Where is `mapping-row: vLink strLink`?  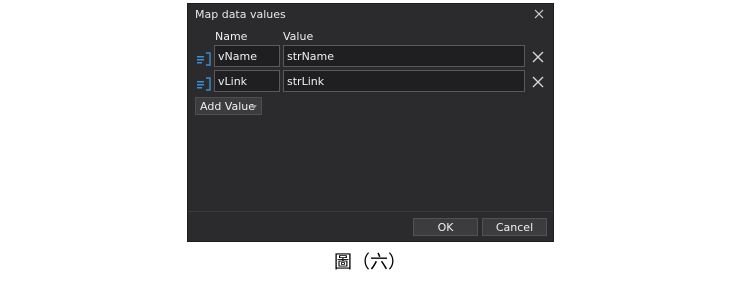 mapping-row: vLink strLink is located at coordinates (370, 82).